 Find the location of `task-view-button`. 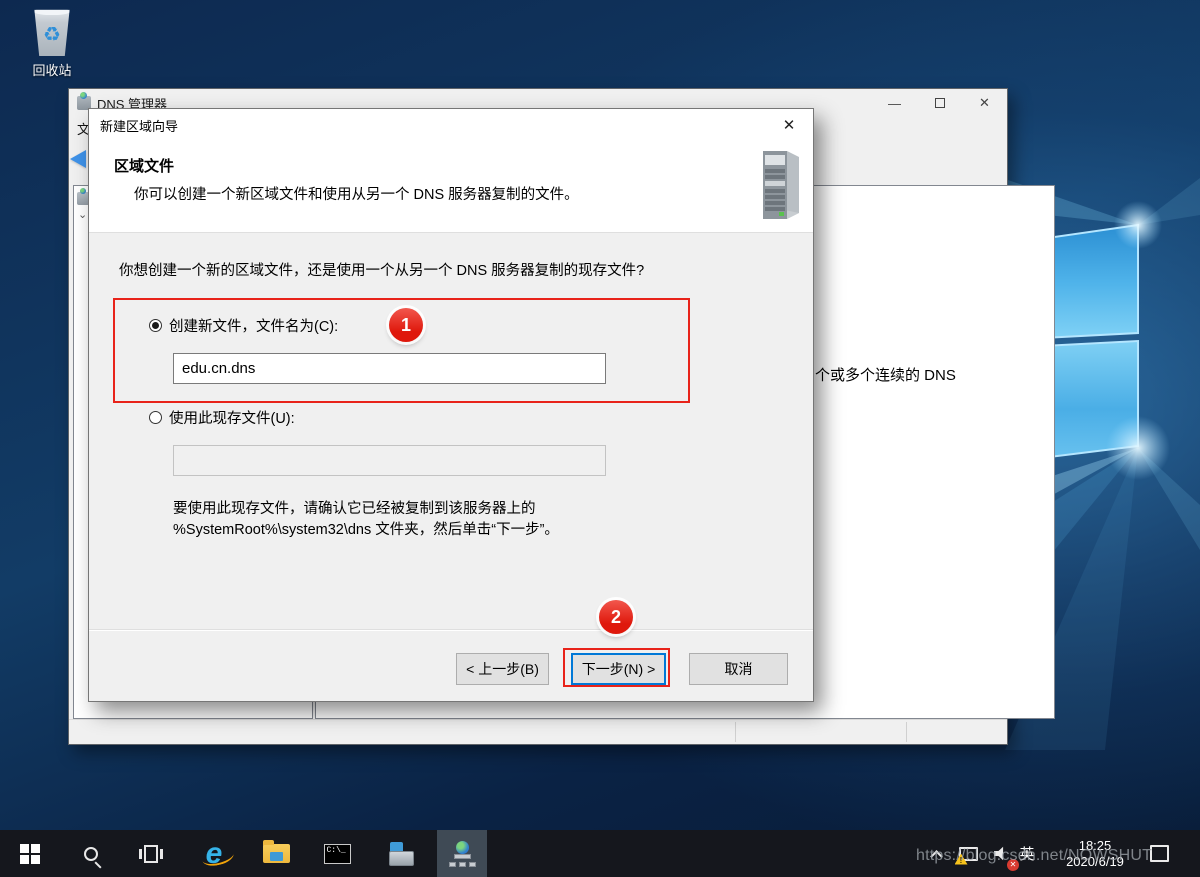

task-view-button is located at coordinates (151, 853).